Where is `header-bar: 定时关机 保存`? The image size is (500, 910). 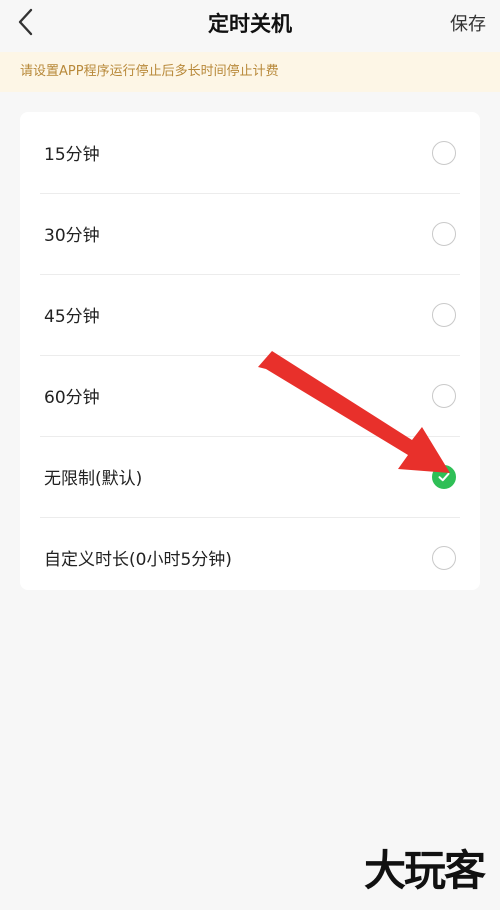
header-bar: 定时关机 保存 is located at coordinates (250, 24).